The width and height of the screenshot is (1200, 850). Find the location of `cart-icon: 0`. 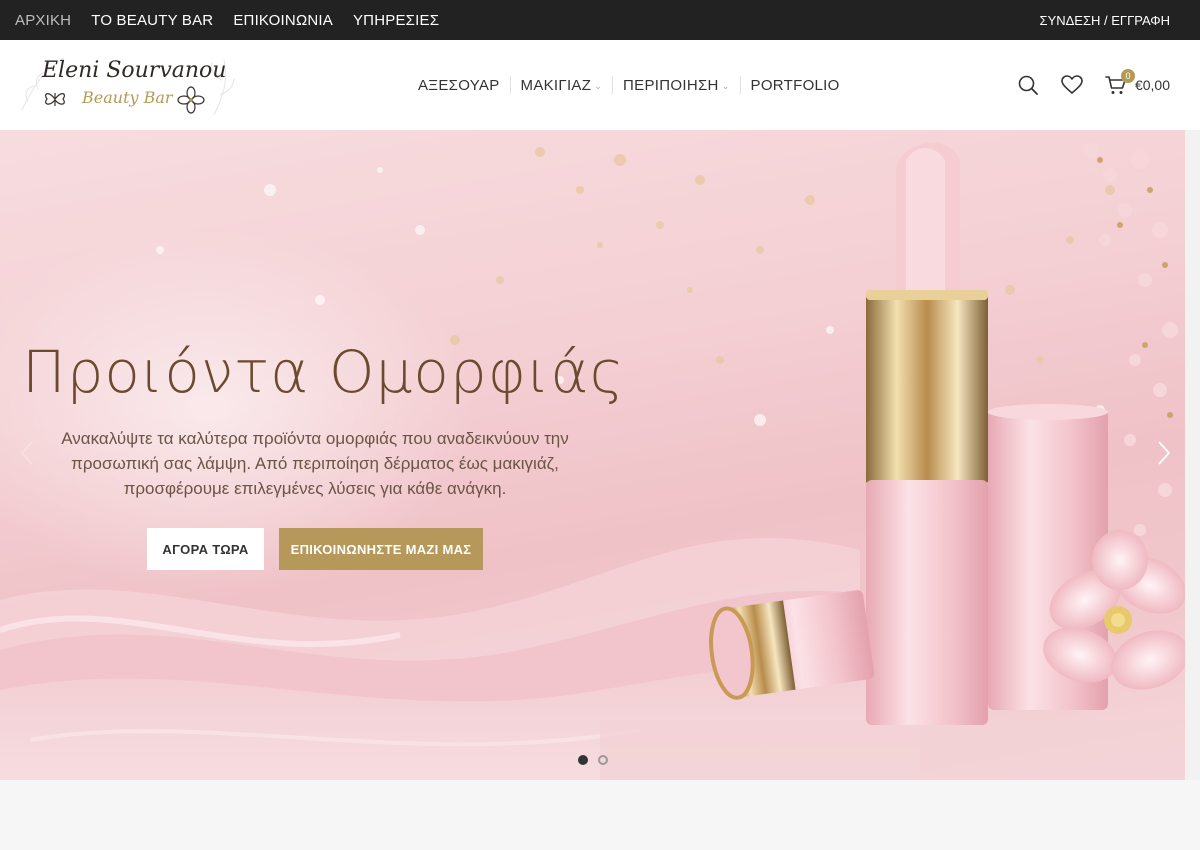

cart-icon: 0 is located at coordinates (1120, 82).